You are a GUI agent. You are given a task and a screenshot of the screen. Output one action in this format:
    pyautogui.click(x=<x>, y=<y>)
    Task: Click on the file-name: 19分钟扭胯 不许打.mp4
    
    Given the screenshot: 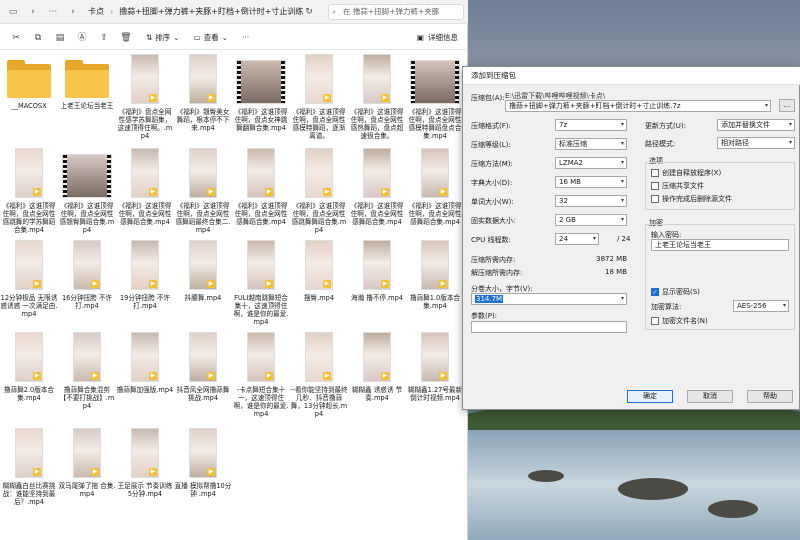 What is the action you would take?
    pyautogui.click(x=145, y=302)
    